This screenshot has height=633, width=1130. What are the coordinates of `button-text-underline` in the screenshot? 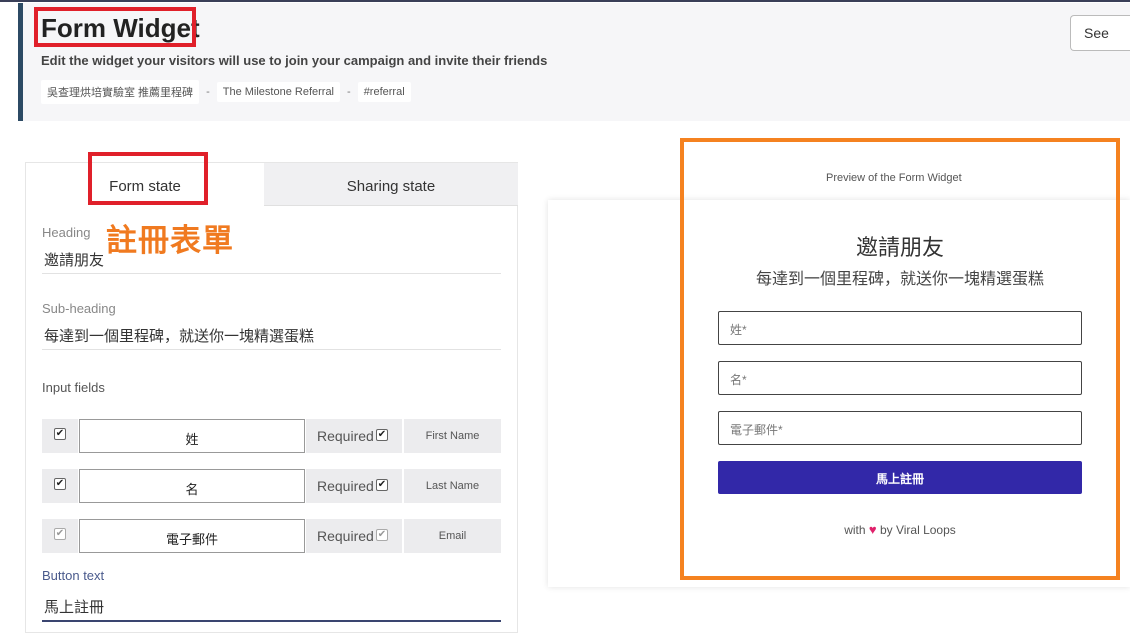 It's located at (271, 621).